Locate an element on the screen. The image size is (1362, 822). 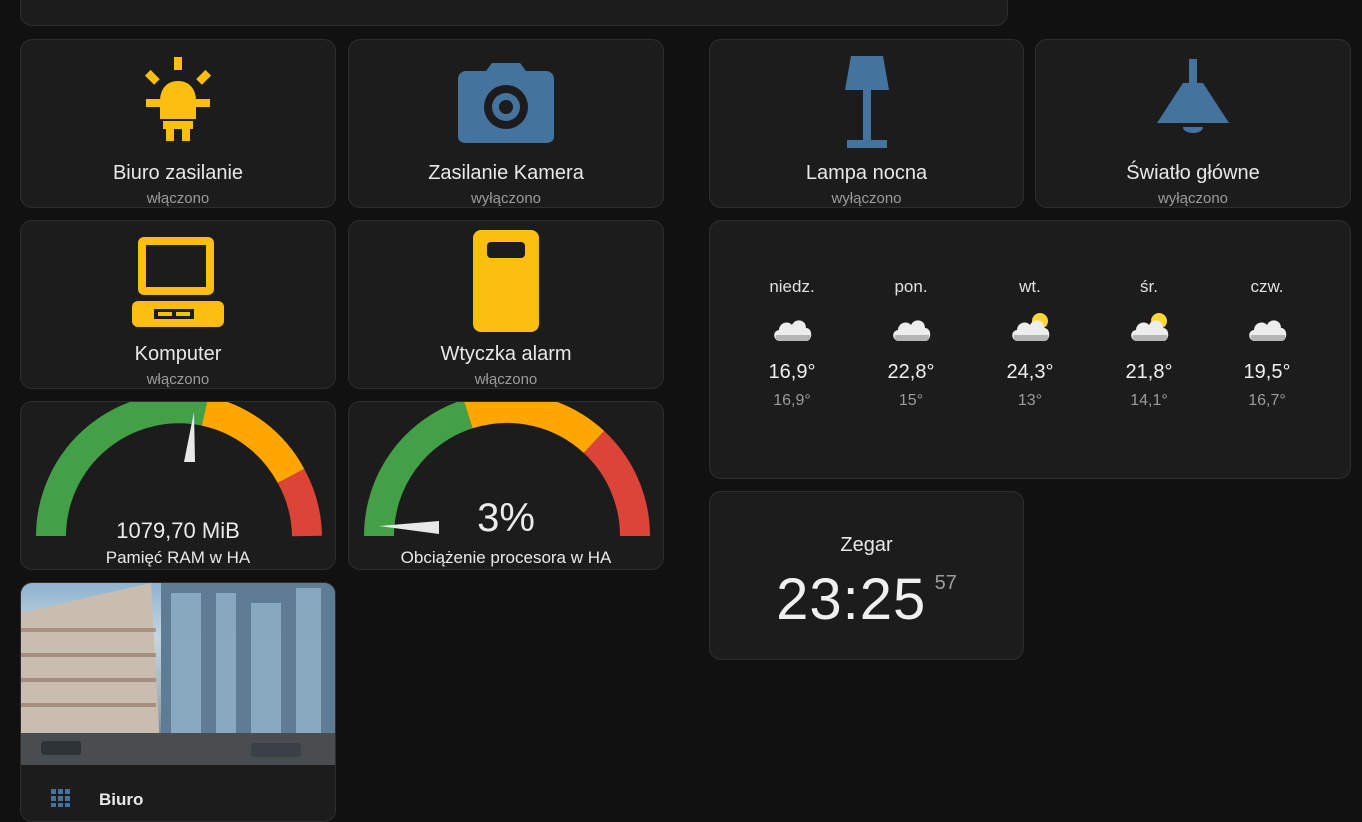
top-partial-card is located at coordinates (514, 13).